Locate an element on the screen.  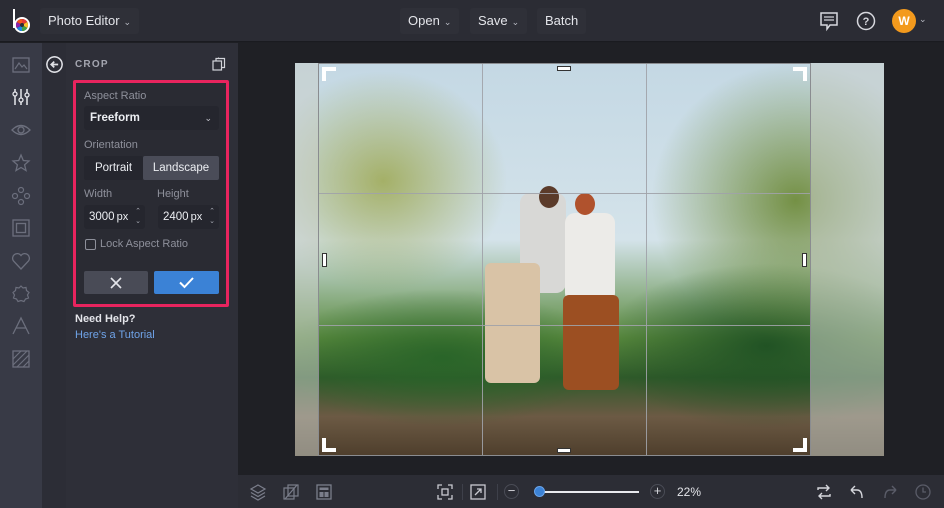
crop-handle-top is located at coordinates (564, 68).